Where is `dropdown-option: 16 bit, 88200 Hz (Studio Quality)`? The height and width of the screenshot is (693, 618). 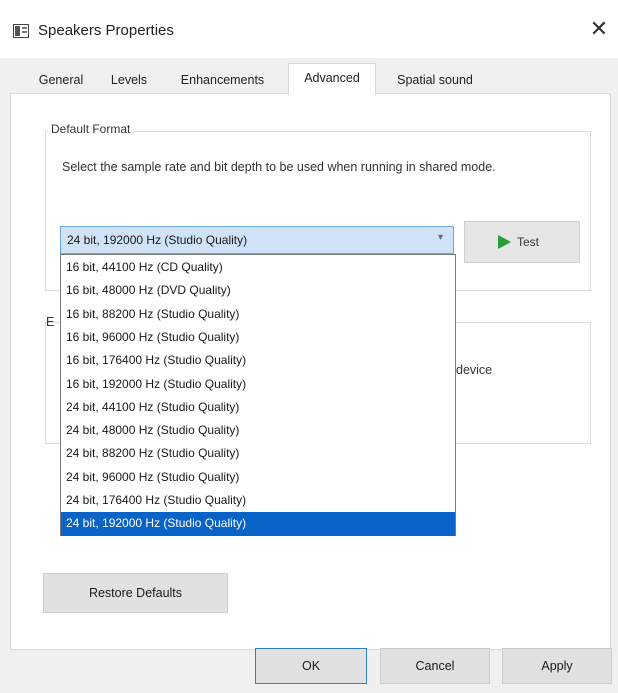
dropdown-option: 16 bit, 88200 Hz (Studio Quality) is located at coordinates (258, 314).